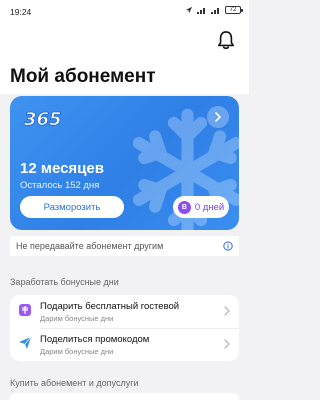  Describe the element at coordinates (64, 282) in the screenshot. I see `bonus-section-label: Заработать бонусные дни` at that location.